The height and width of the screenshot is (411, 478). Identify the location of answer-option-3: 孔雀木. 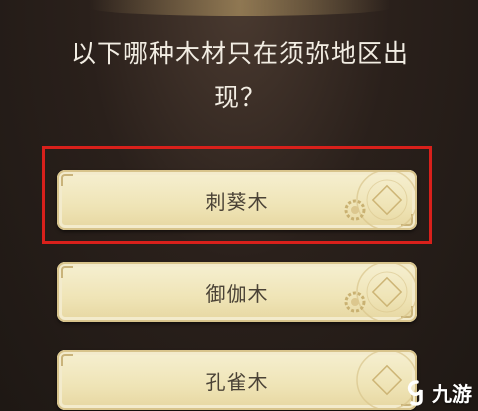
(237, 380).